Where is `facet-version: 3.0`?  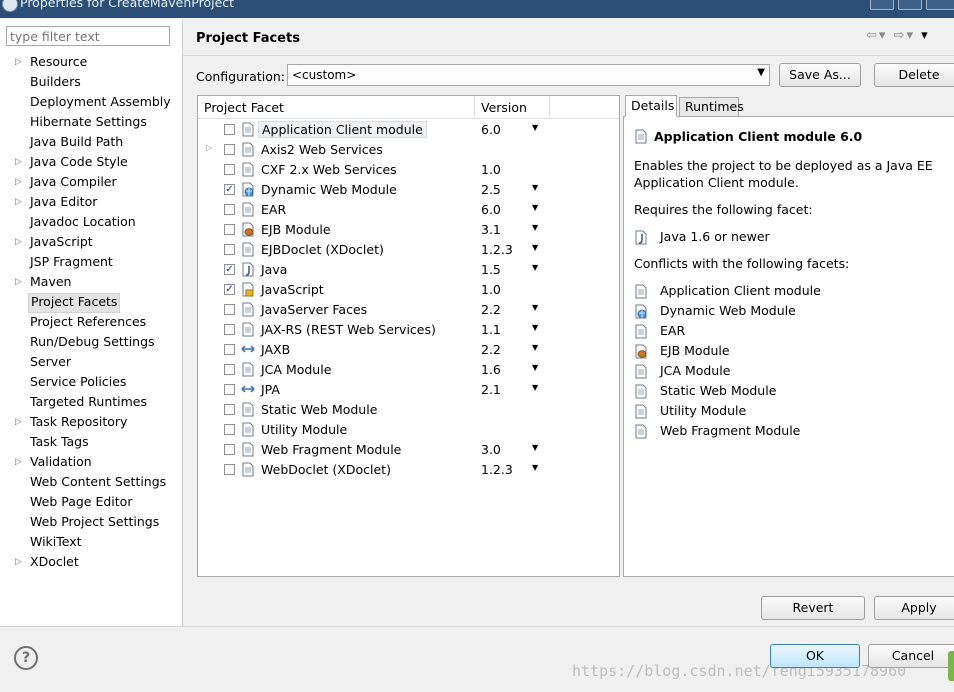
facet-version: 3.0 is located at coordinates (491, 449).